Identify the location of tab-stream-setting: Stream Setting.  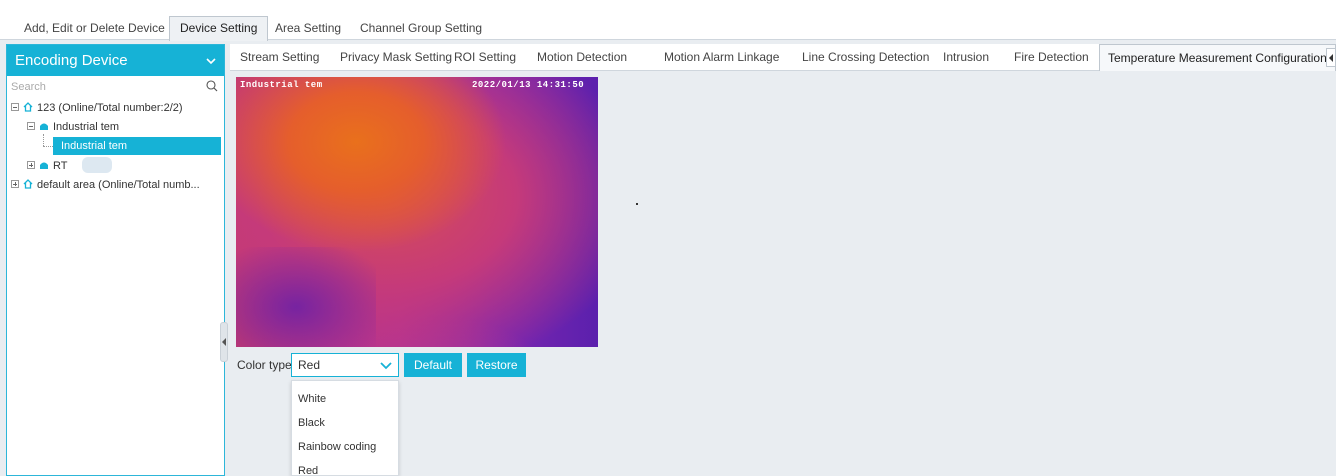
(279, 57).